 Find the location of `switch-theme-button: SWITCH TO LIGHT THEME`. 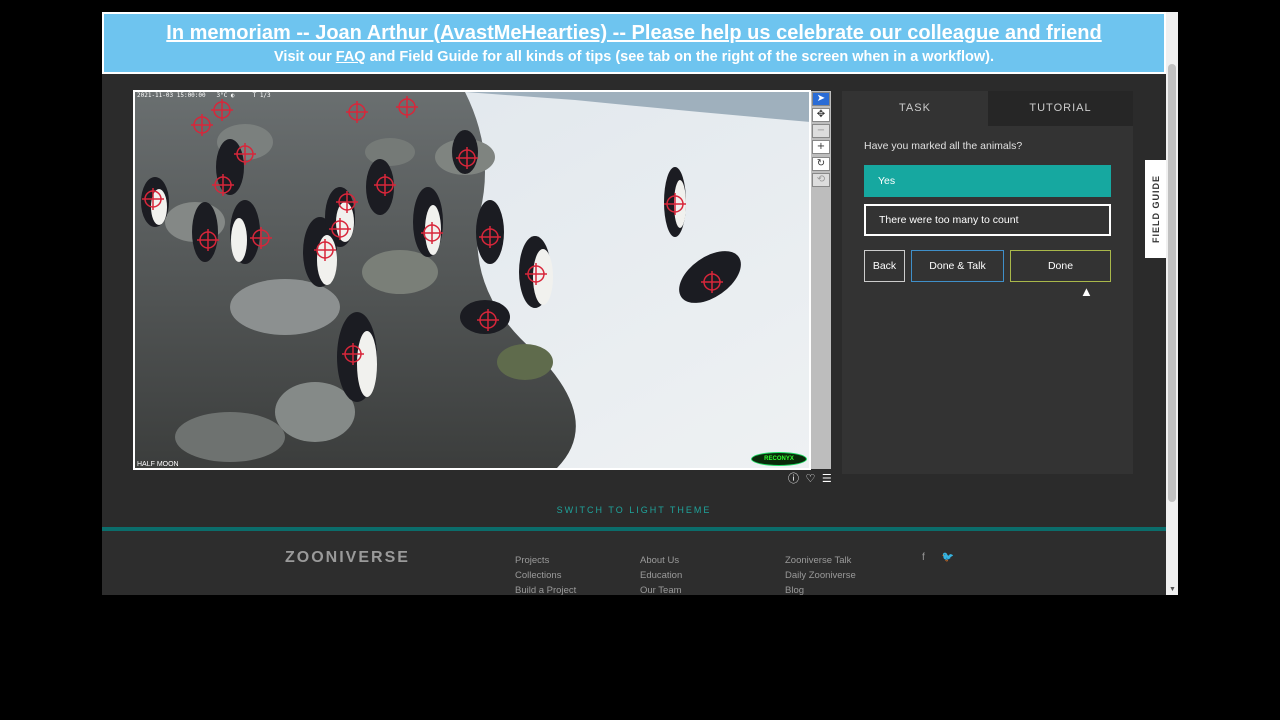

switch-theme-button: SWITCH TO LIGHT THEME is located at coordinates (634, 510).